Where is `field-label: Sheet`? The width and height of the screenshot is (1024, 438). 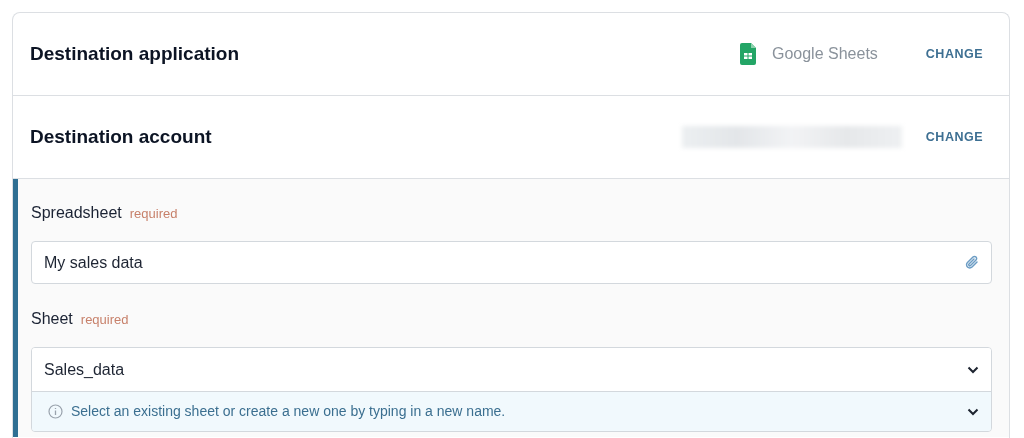 field-label: Sheet is located at coordinates (52, 319).